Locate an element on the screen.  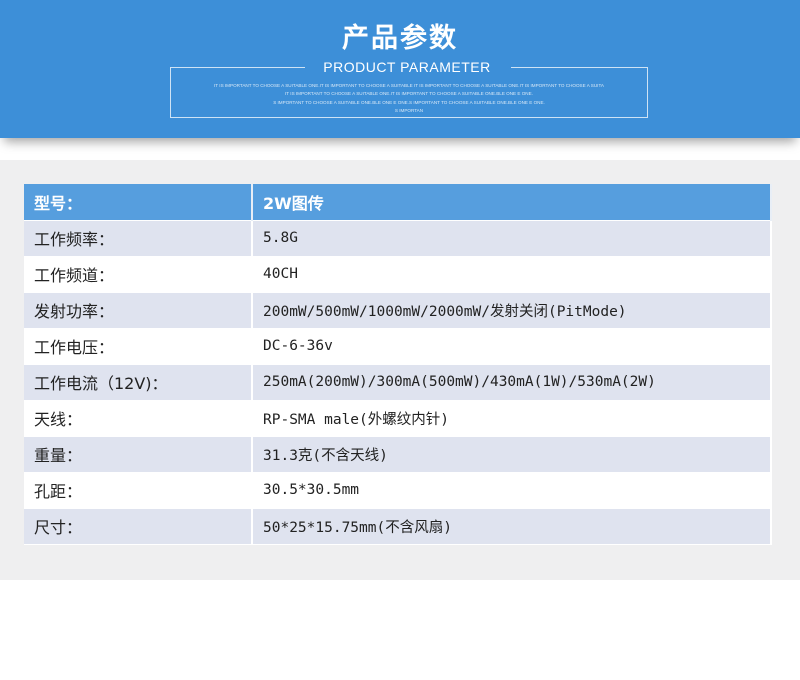
row-value: 40CH is located at coordinates (512, 274).